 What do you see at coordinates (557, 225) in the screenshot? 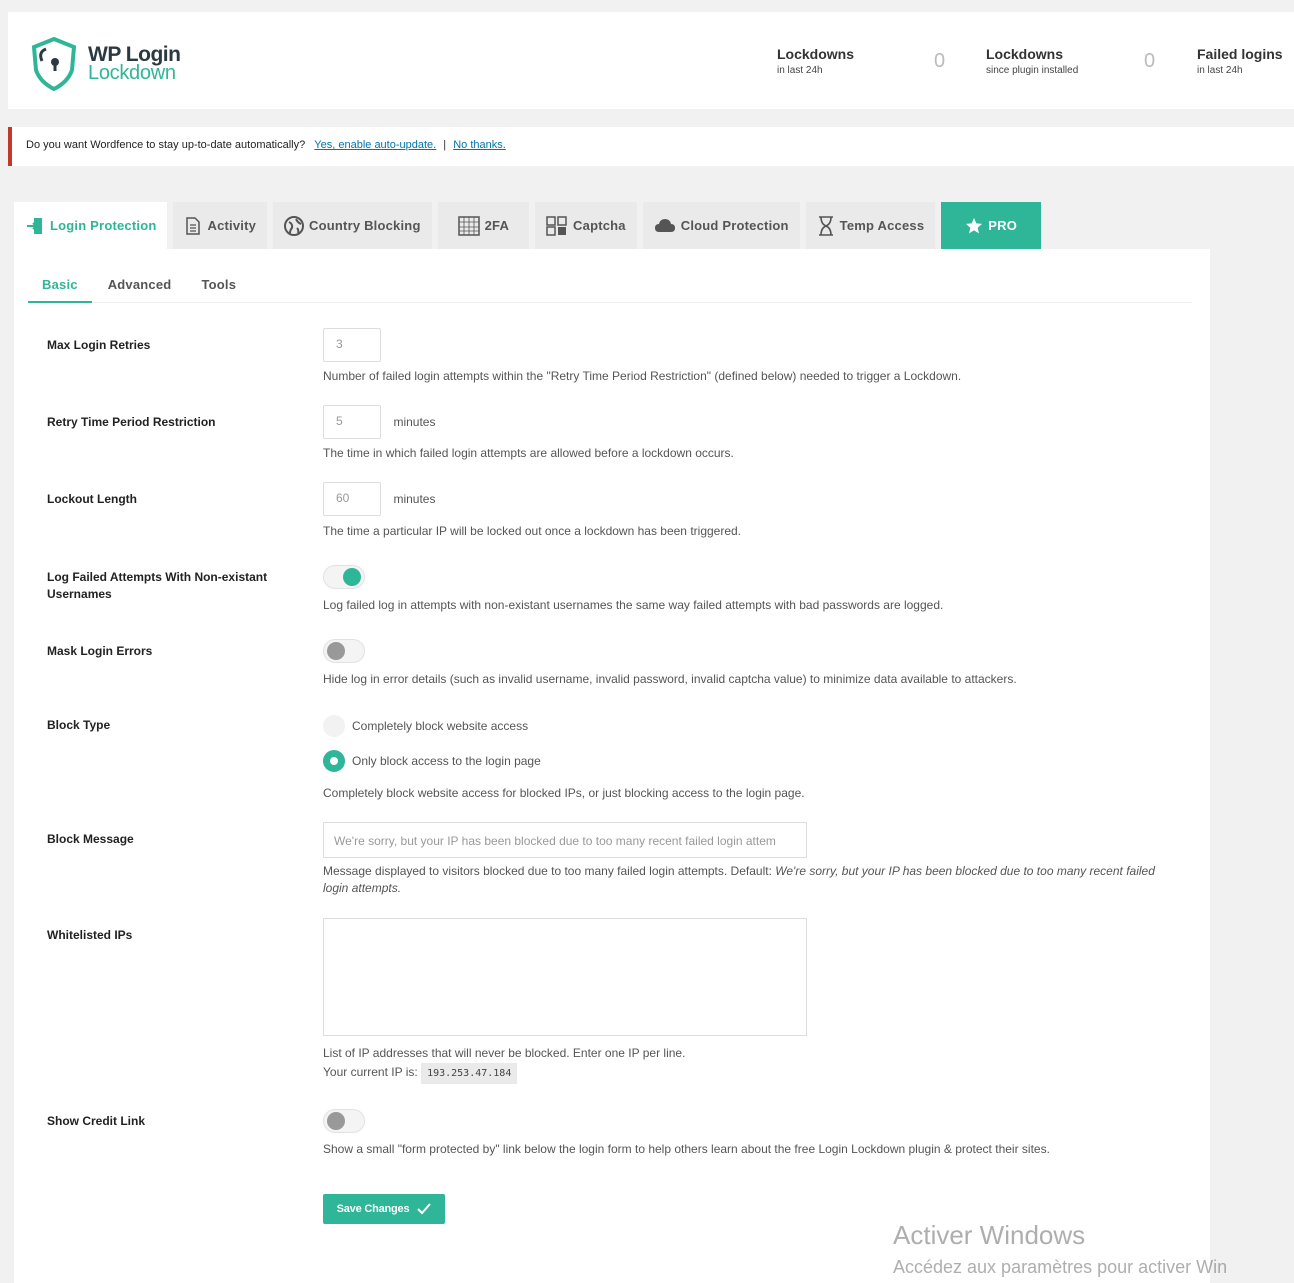
I see `captcha-icon` at bounding box center [557, 225].